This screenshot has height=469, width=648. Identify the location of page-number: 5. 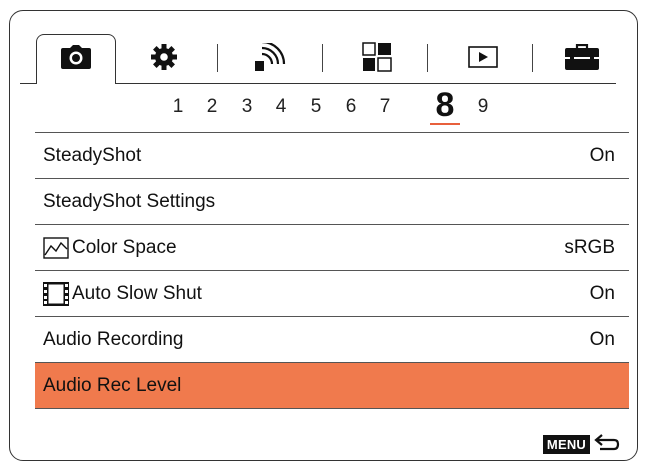
(316, 107).